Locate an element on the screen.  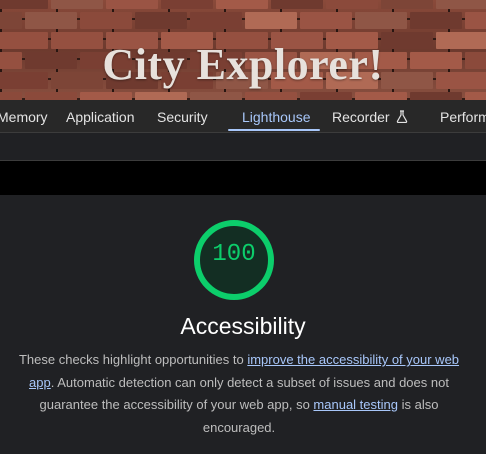
tab-recorder: Recorder is located at coordinates (370, 116).